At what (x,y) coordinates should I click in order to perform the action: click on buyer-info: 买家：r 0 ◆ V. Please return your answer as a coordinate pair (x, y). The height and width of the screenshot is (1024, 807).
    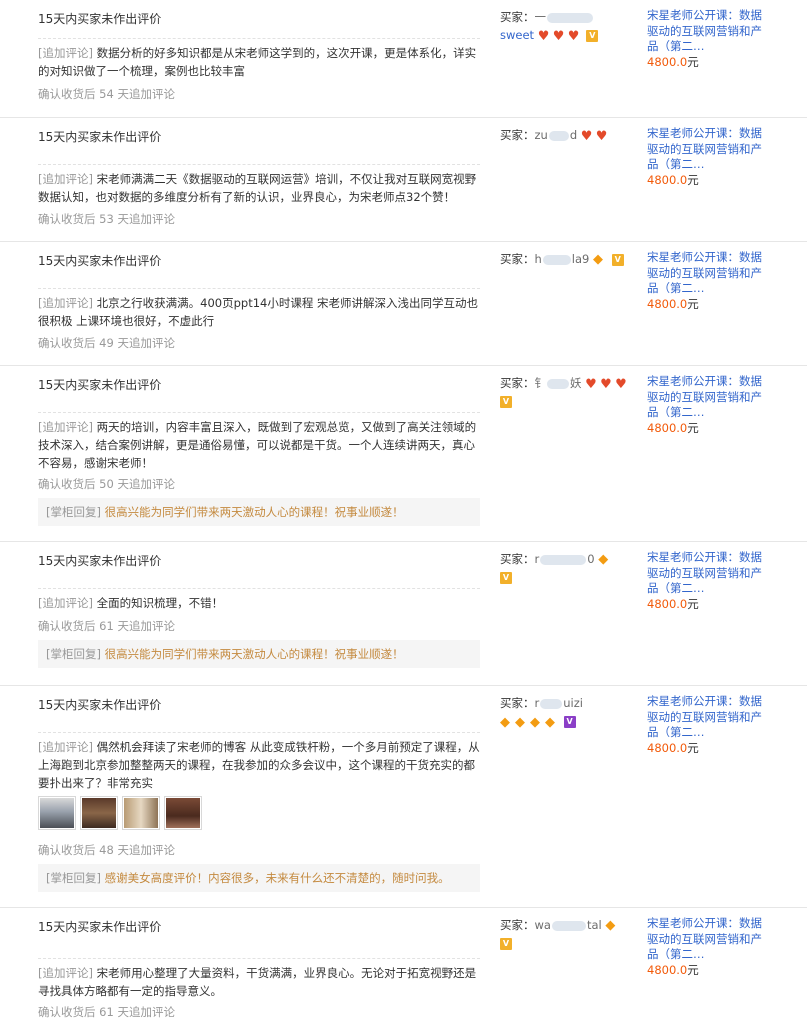
    Looking at the image, I should click on (570, 568).